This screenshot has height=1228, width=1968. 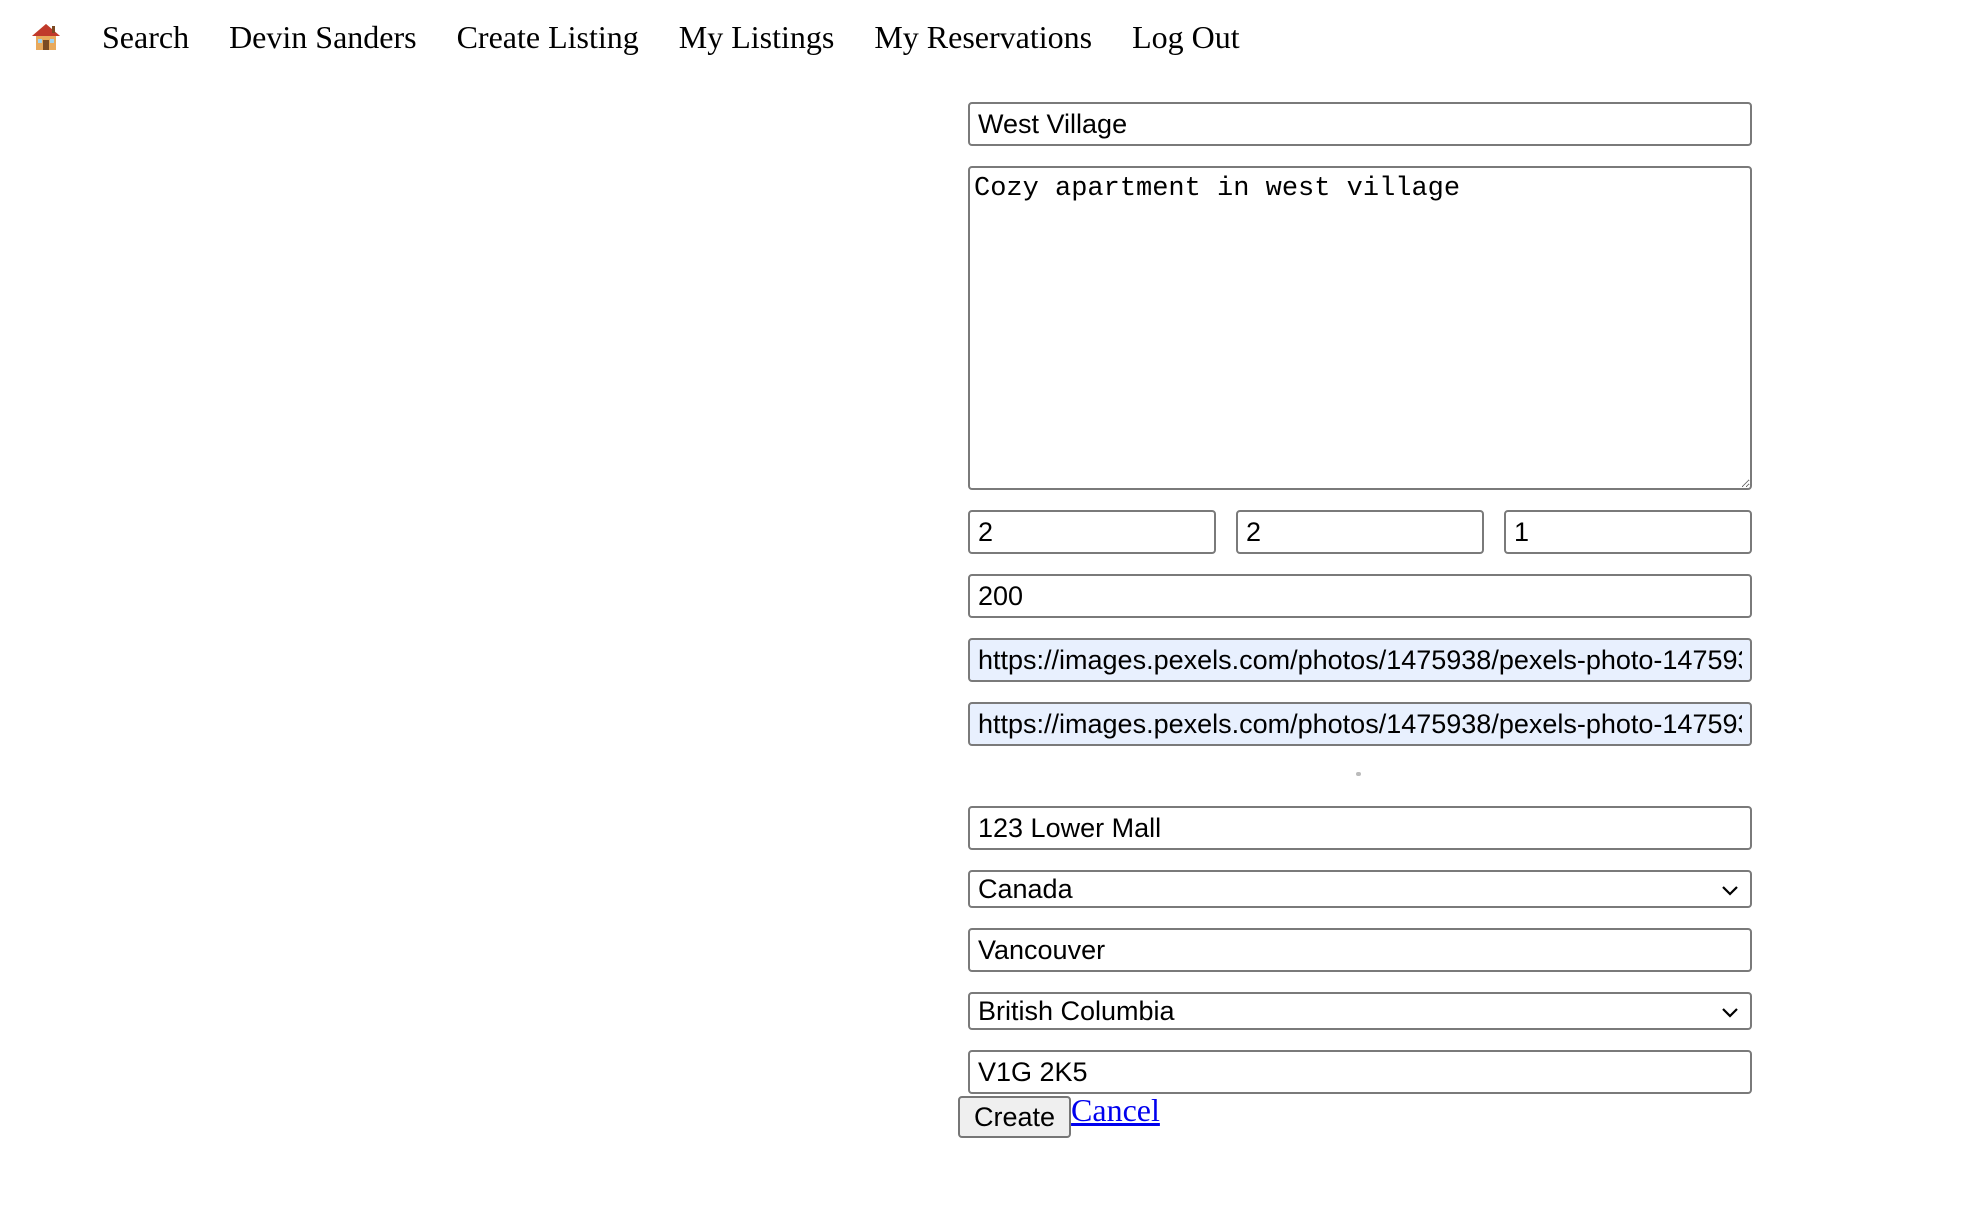 I want to click on price-input, so click(x=1360, y=596).